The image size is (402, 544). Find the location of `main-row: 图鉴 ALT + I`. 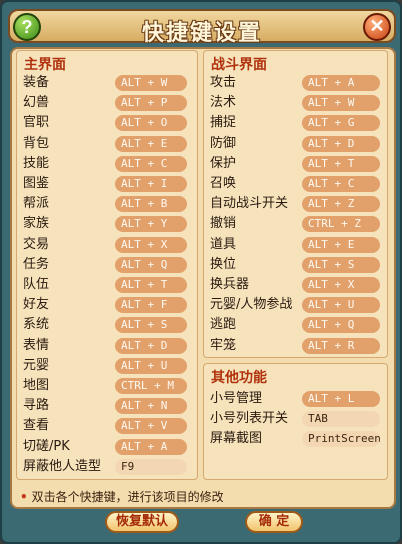

main-row: 图鉴 ALT + I is located at coordinates (108, 184).